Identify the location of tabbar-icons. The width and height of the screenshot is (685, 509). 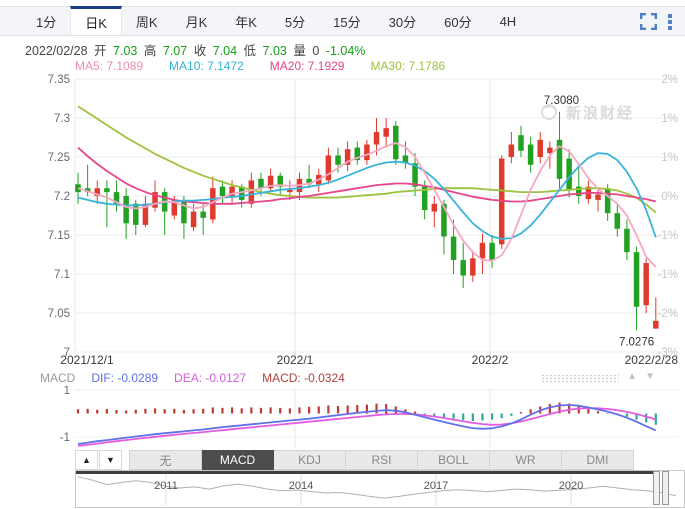
(662, 21).